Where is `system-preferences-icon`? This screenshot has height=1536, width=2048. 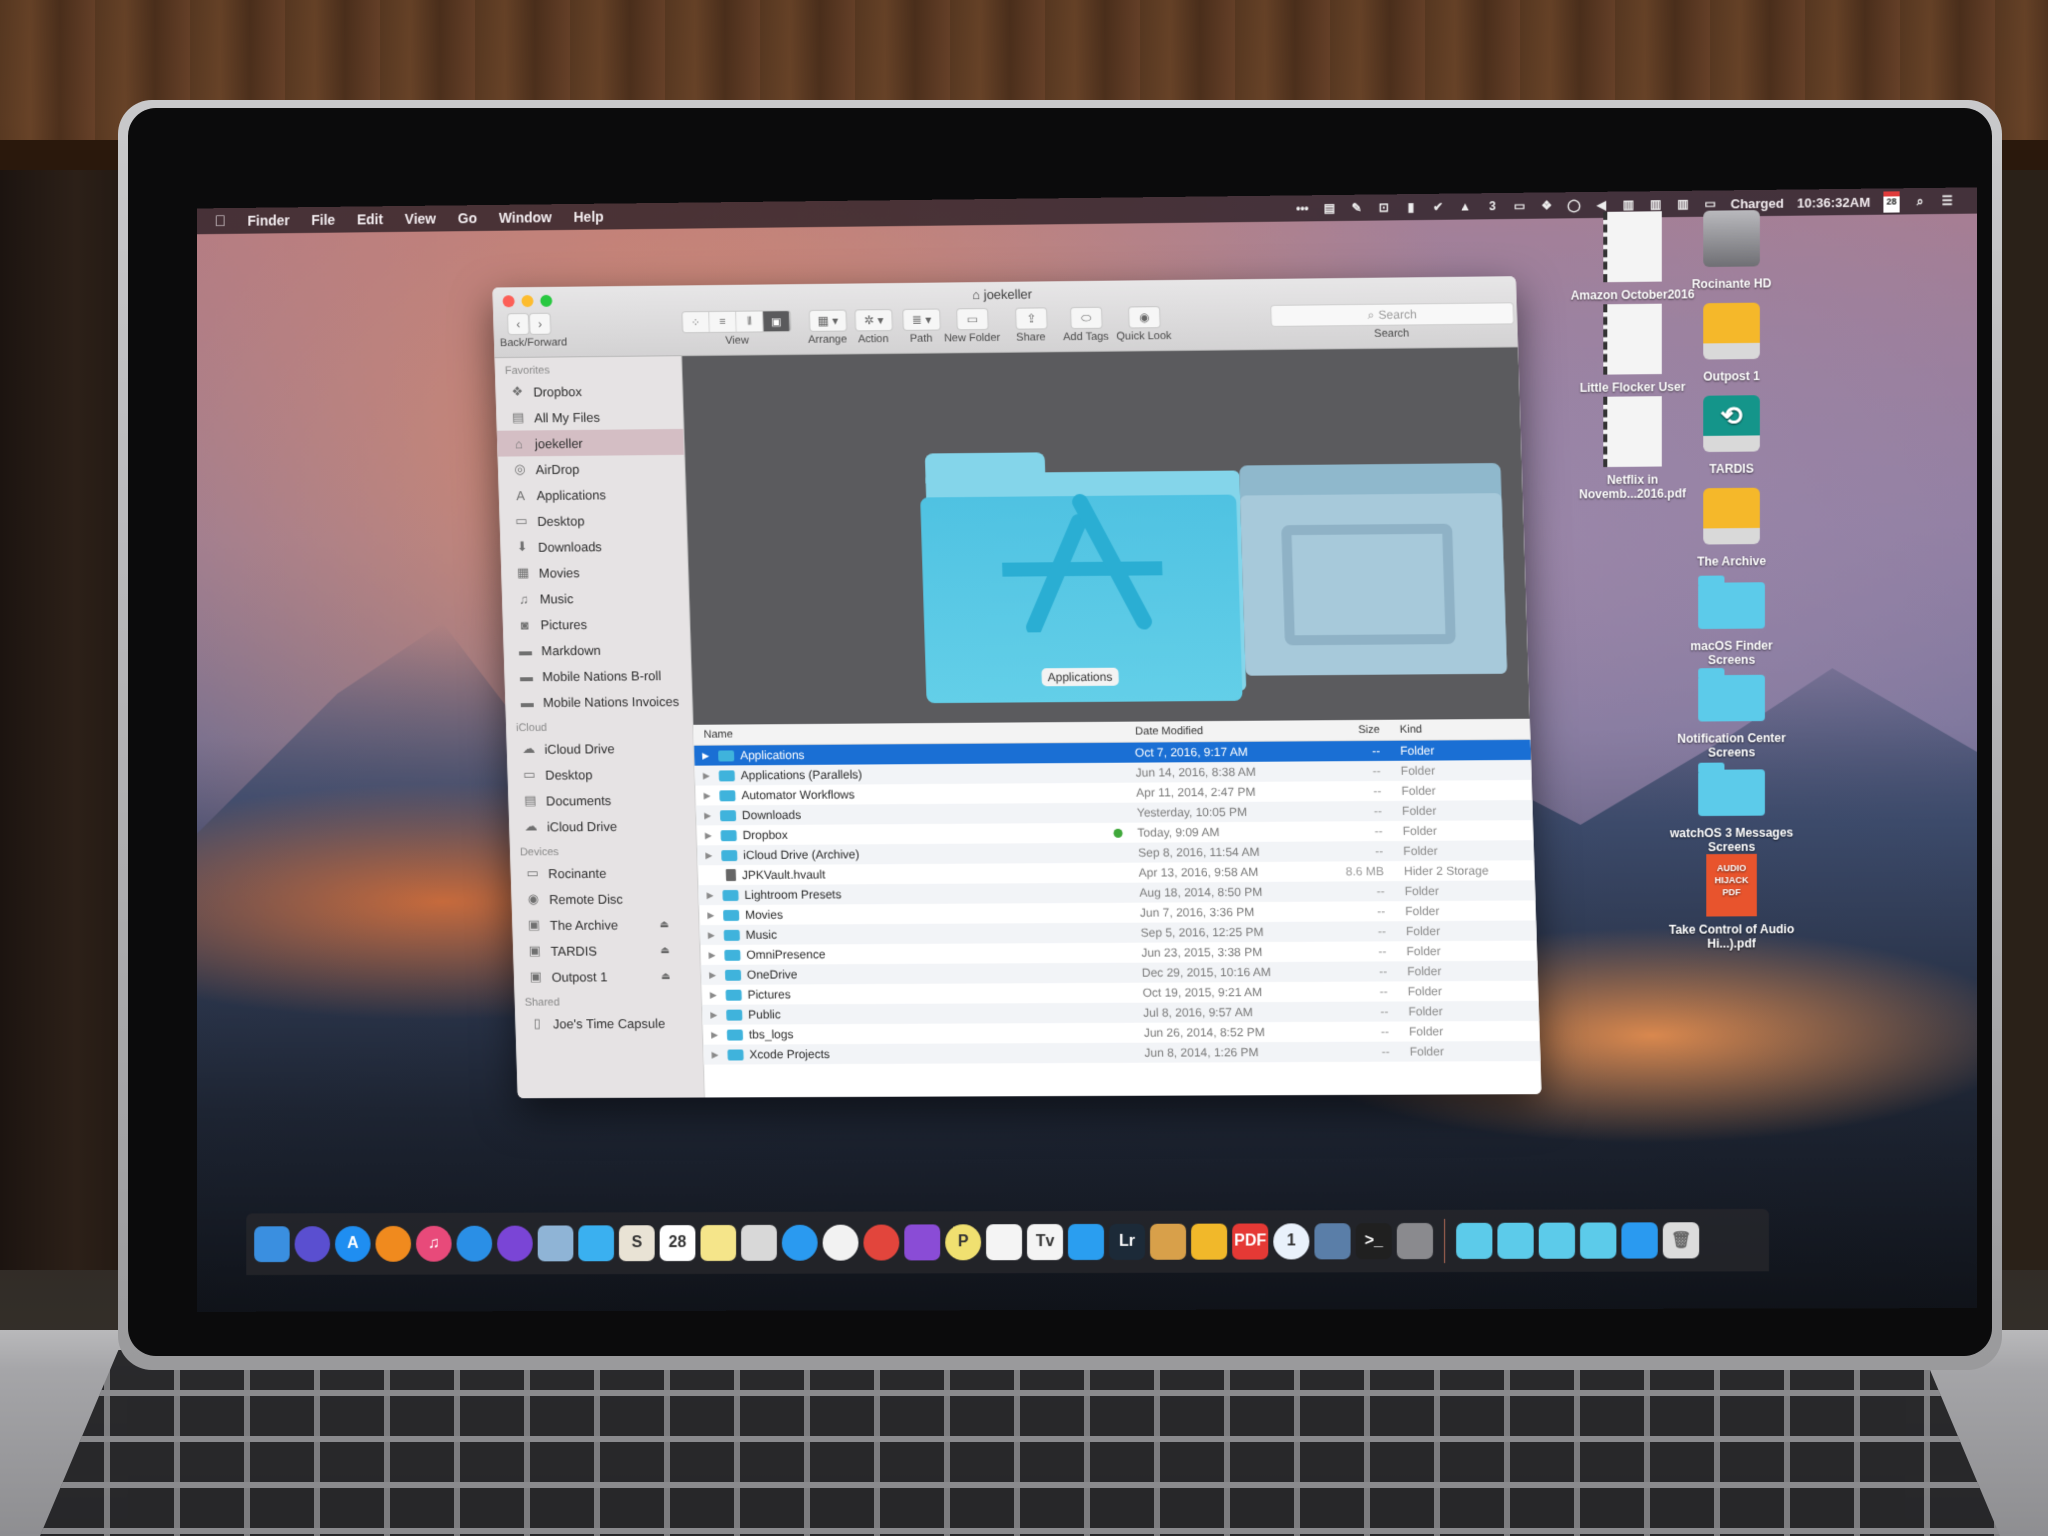 system-preferences-icon is located at coordinates (1415, 1241).